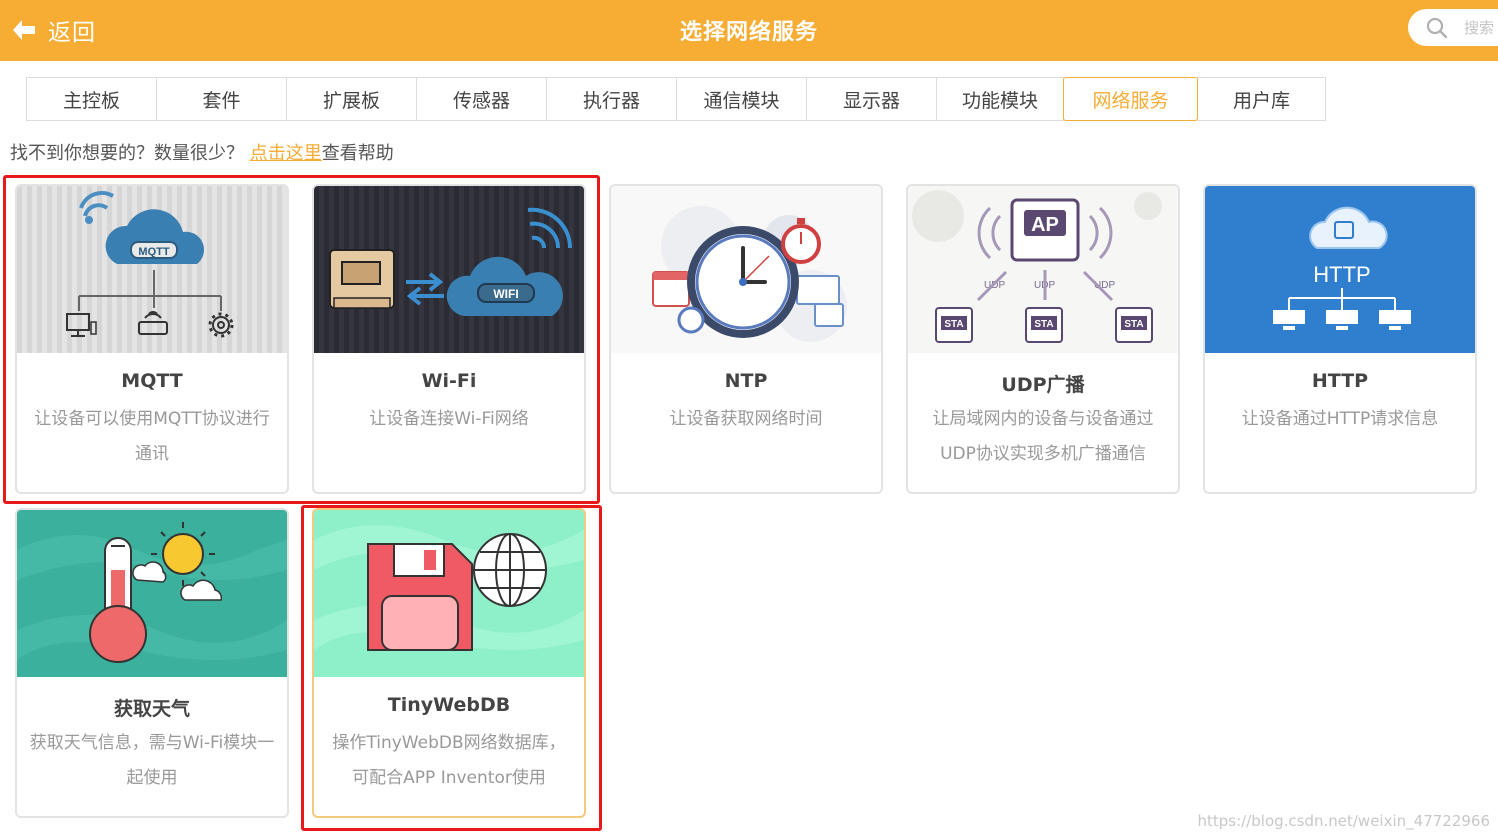  I want to click on card-title: HTTP, so click(1340, 381).